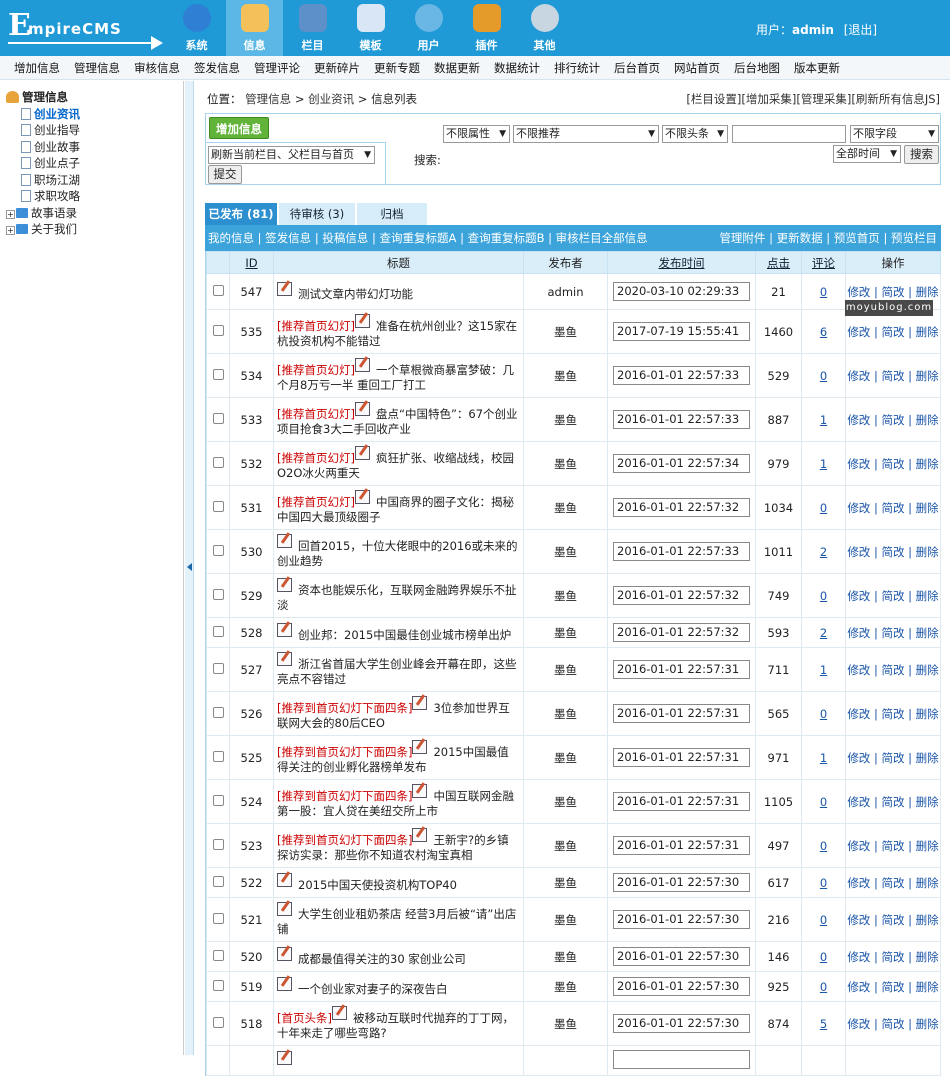 The image size is (950, 1076). What do you see at coordinates (404, 635) in the screenshot?
I see `row-title: 创业邦：2015中国最佳创业城市榜单出炉` at bounding box center [404, 635].